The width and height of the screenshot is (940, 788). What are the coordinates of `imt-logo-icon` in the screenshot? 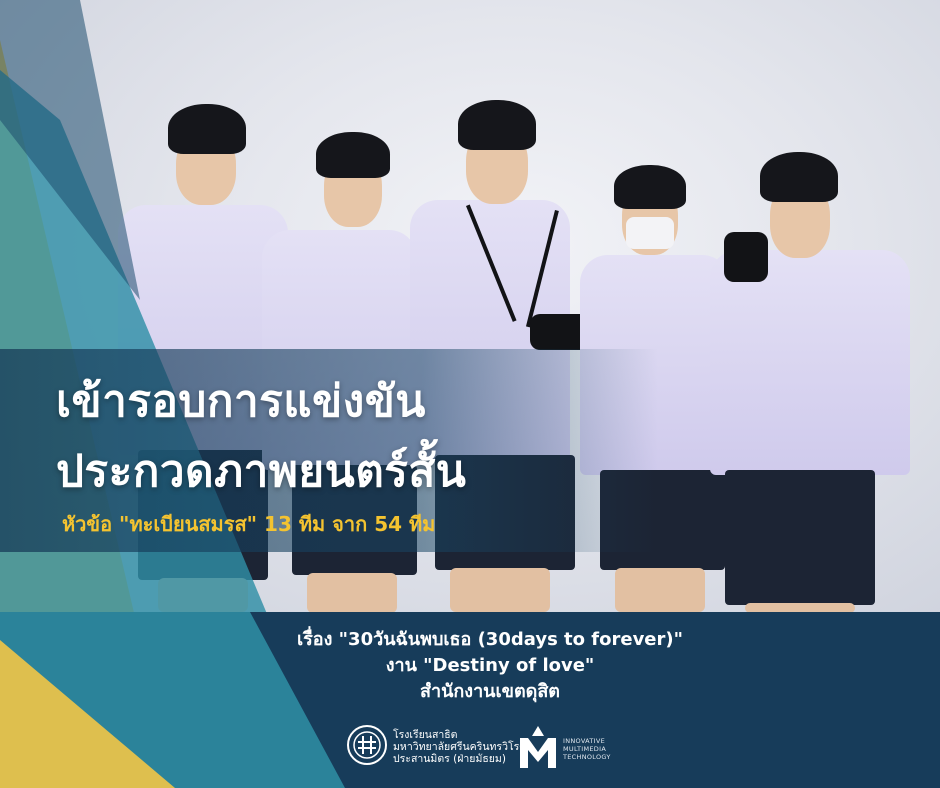 It's located at (538, 747).